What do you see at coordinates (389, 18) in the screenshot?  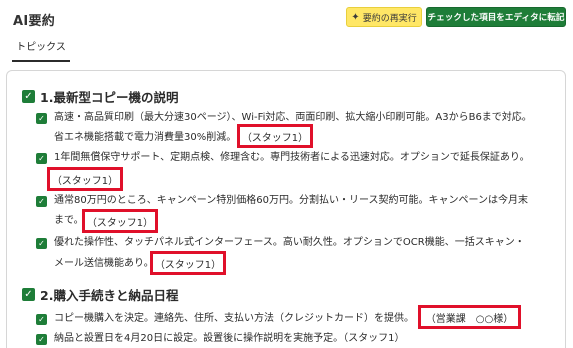 I see `rerun-summary-label: 要約の再実行` at bounding box center [389, 18].